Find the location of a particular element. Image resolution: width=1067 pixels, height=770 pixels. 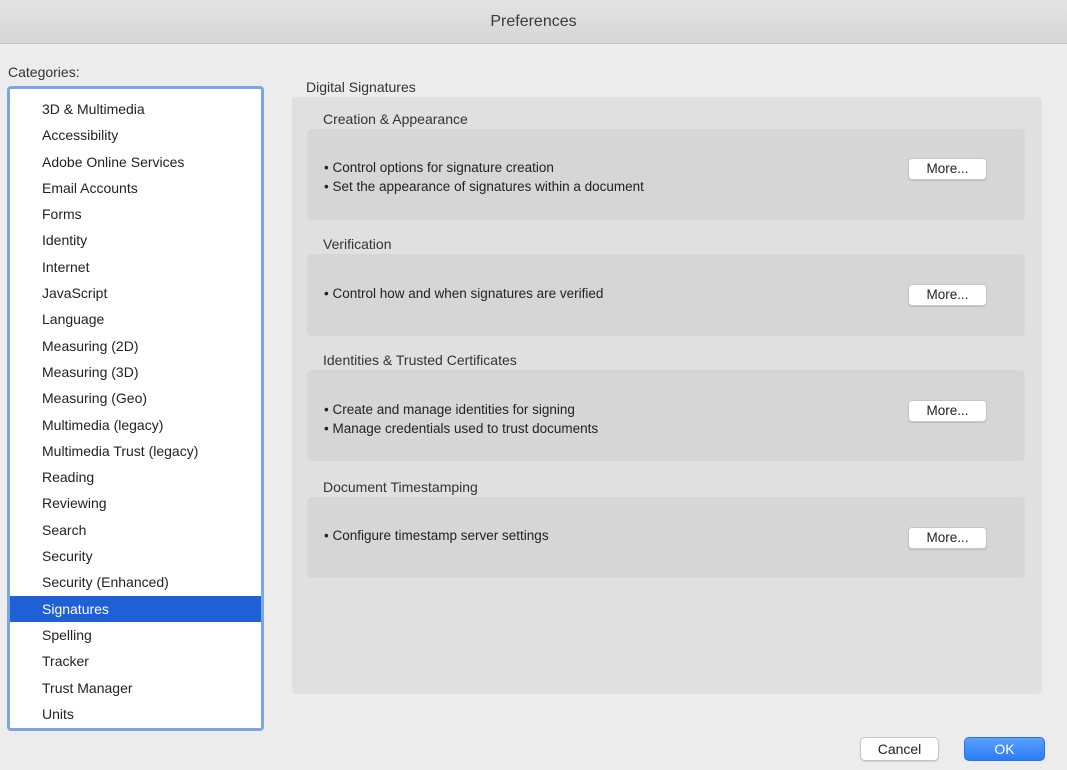

category-item-security-enhanced: Security (Enhanced) is located at coordinates (135, 582).